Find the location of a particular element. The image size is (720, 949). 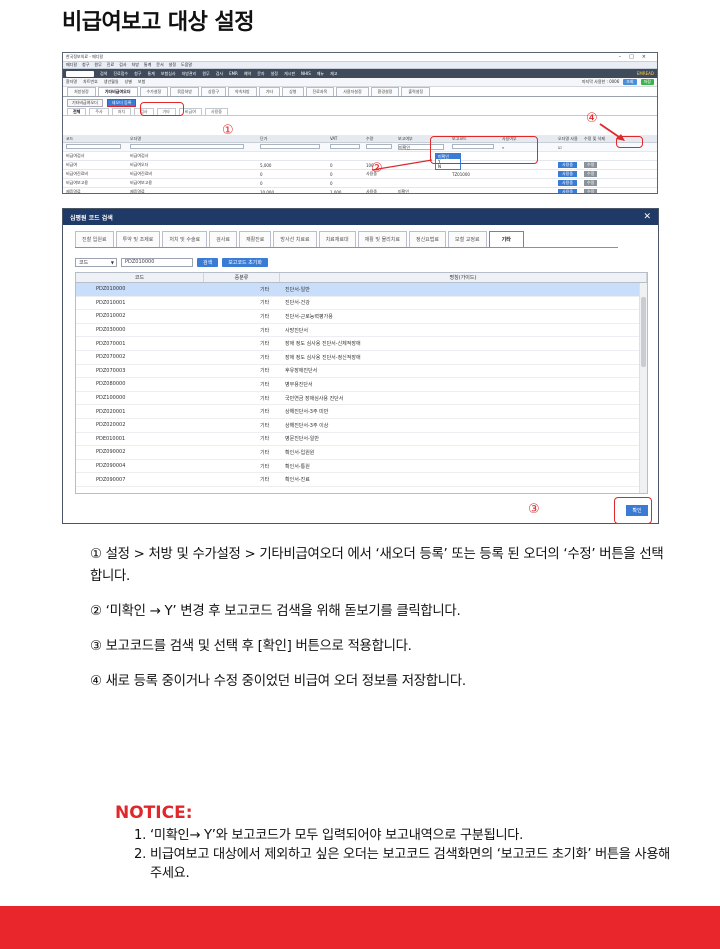

table-cell: PDZ020001 is located at coordinates (111, 411).